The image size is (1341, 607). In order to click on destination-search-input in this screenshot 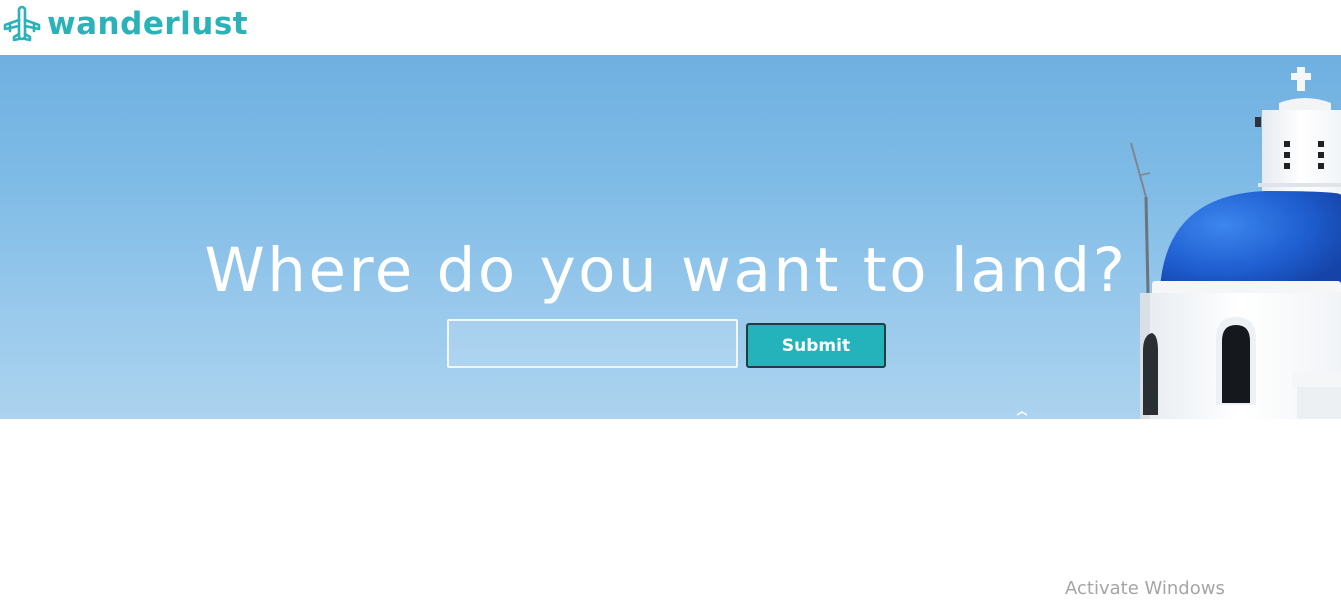, I will do `click(592, 343)`.